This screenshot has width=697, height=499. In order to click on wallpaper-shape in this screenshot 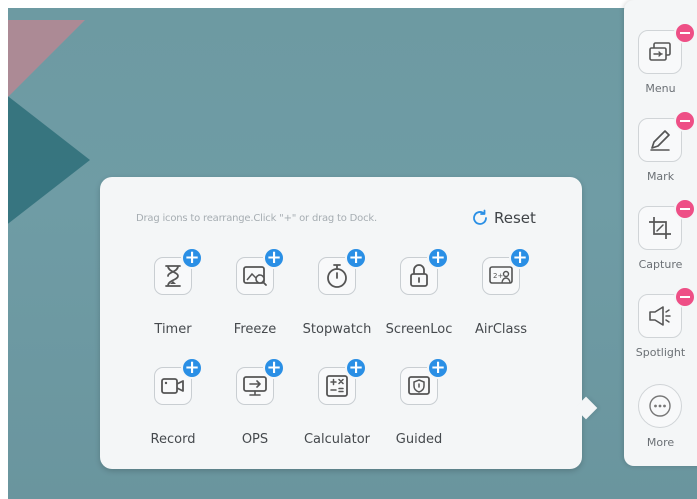, I will do `click(49, 160)`.